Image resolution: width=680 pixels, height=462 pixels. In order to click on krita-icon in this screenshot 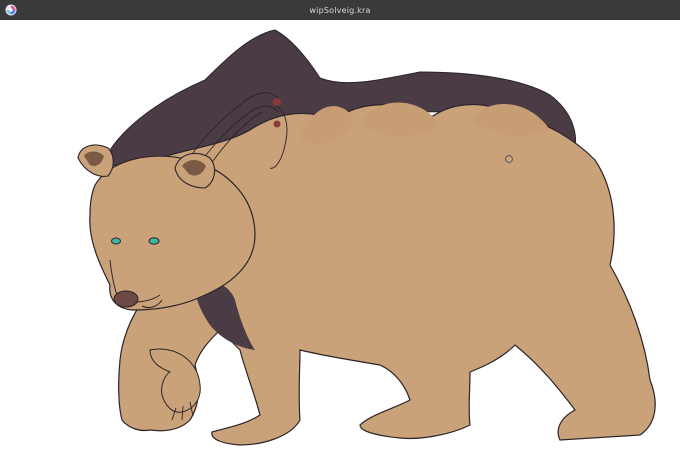, I will do `click(11, 10)`.